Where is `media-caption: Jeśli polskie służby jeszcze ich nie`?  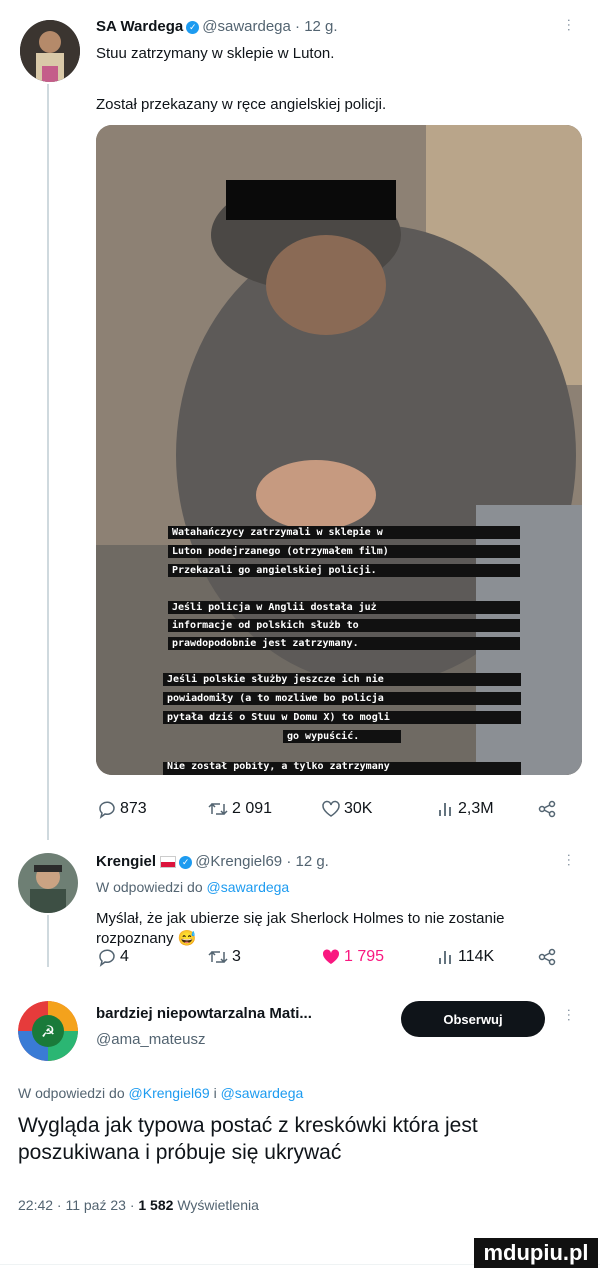
media-caption: Jeśli polskie służby jeszcze ich nie is located at coordinates (342, 679).